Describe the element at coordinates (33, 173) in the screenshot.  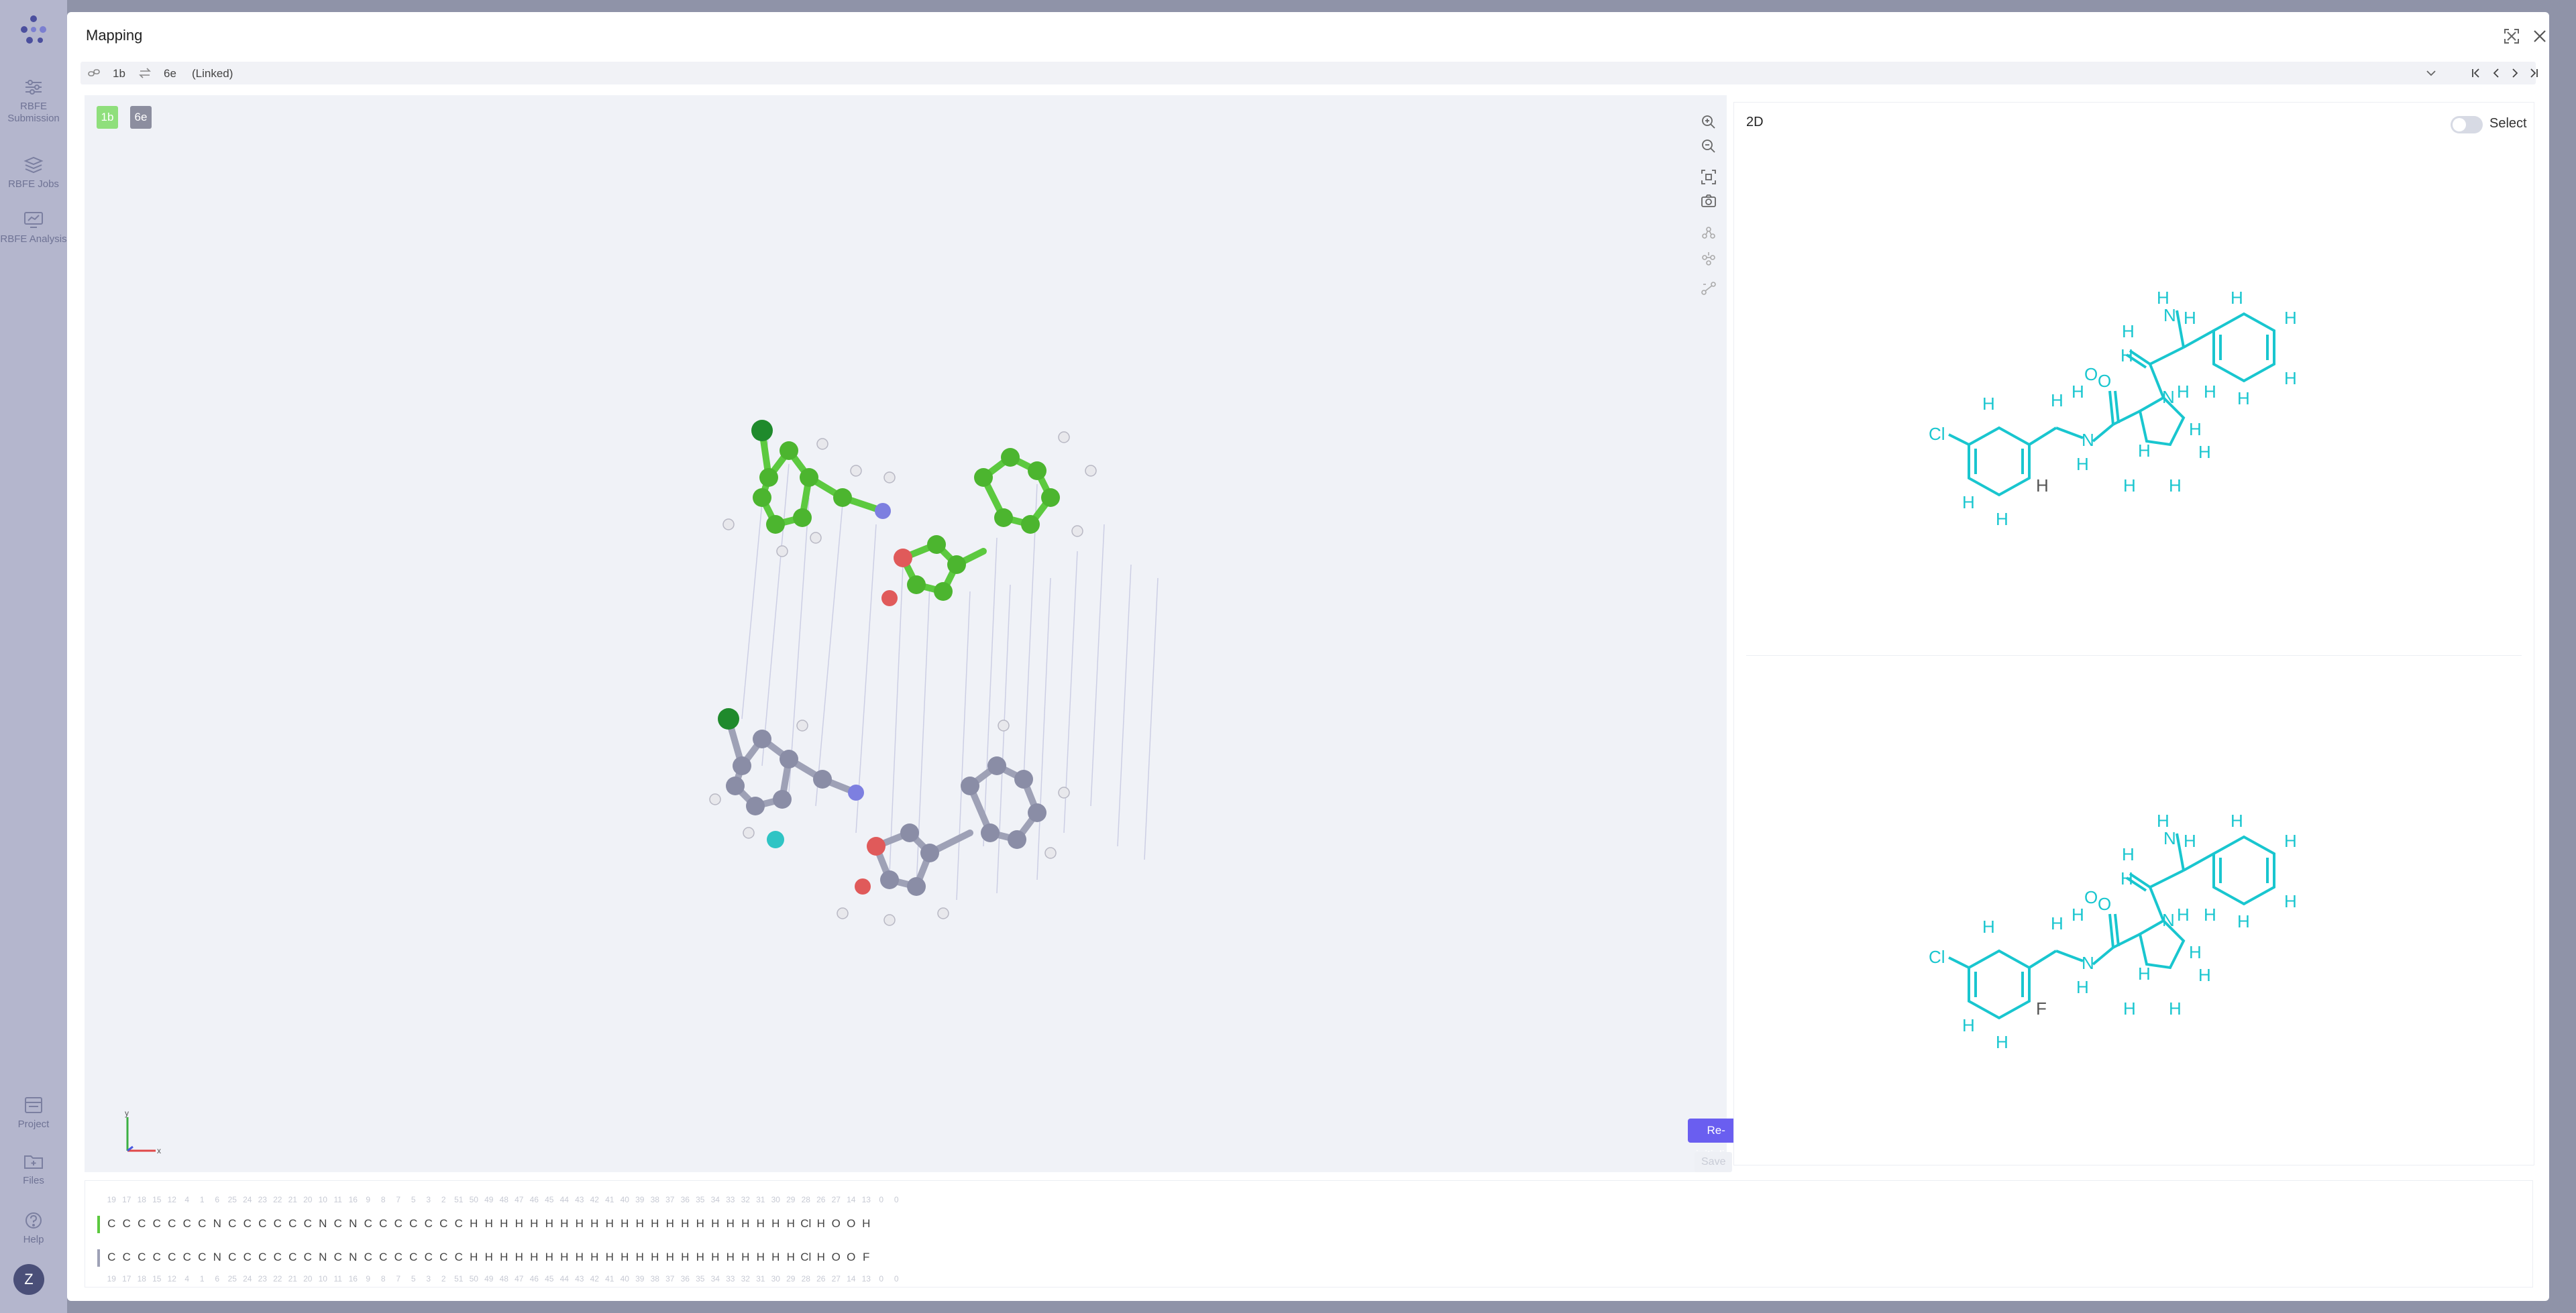
I see `sidebar-item-rbfe-jobs: RBFE Jobs` at that location.